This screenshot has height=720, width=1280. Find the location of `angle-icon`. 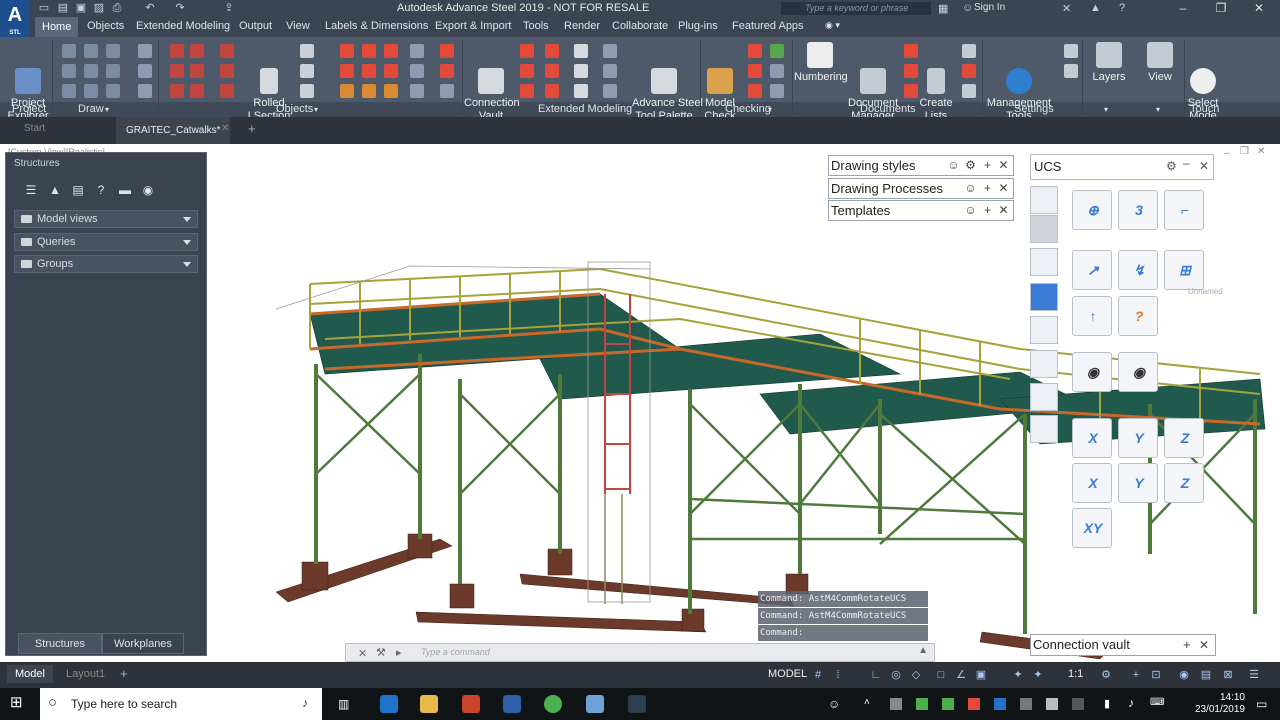

angle-icon is located at coordinates (307, 71).